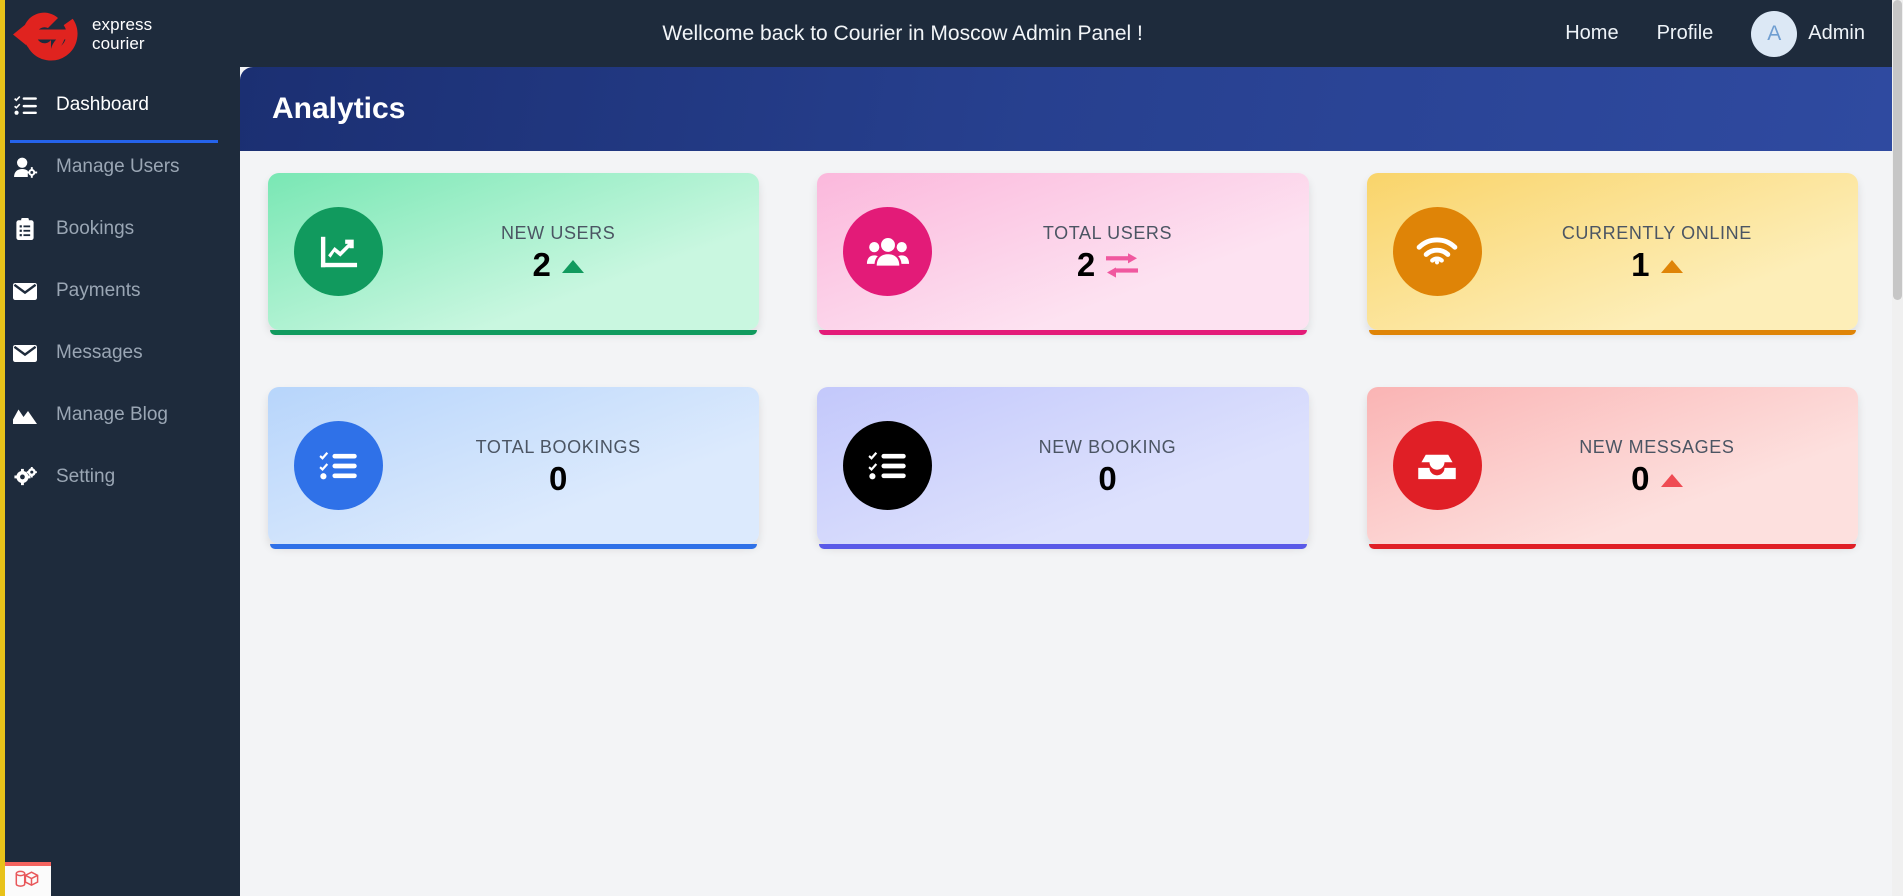 The width and height of the screenshot is (1903, 896). I want to click on page-title: Analytics, so click(339, 108).